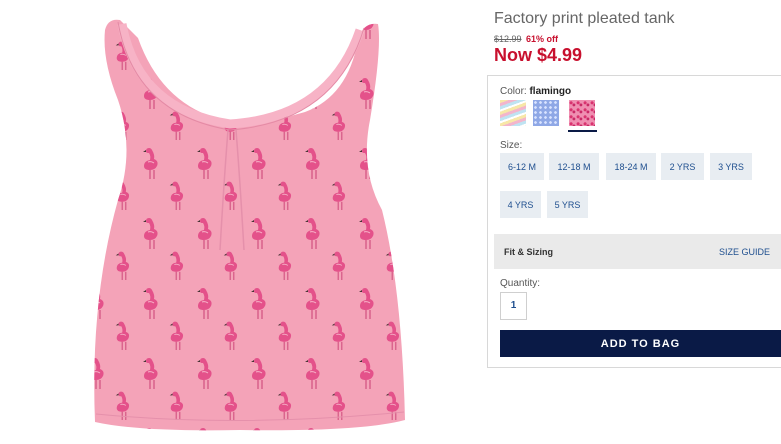  What do you see at coordinates (511, 145) in the screenshot?
I see `size-label: Size:` at bounding box center [511, 145].